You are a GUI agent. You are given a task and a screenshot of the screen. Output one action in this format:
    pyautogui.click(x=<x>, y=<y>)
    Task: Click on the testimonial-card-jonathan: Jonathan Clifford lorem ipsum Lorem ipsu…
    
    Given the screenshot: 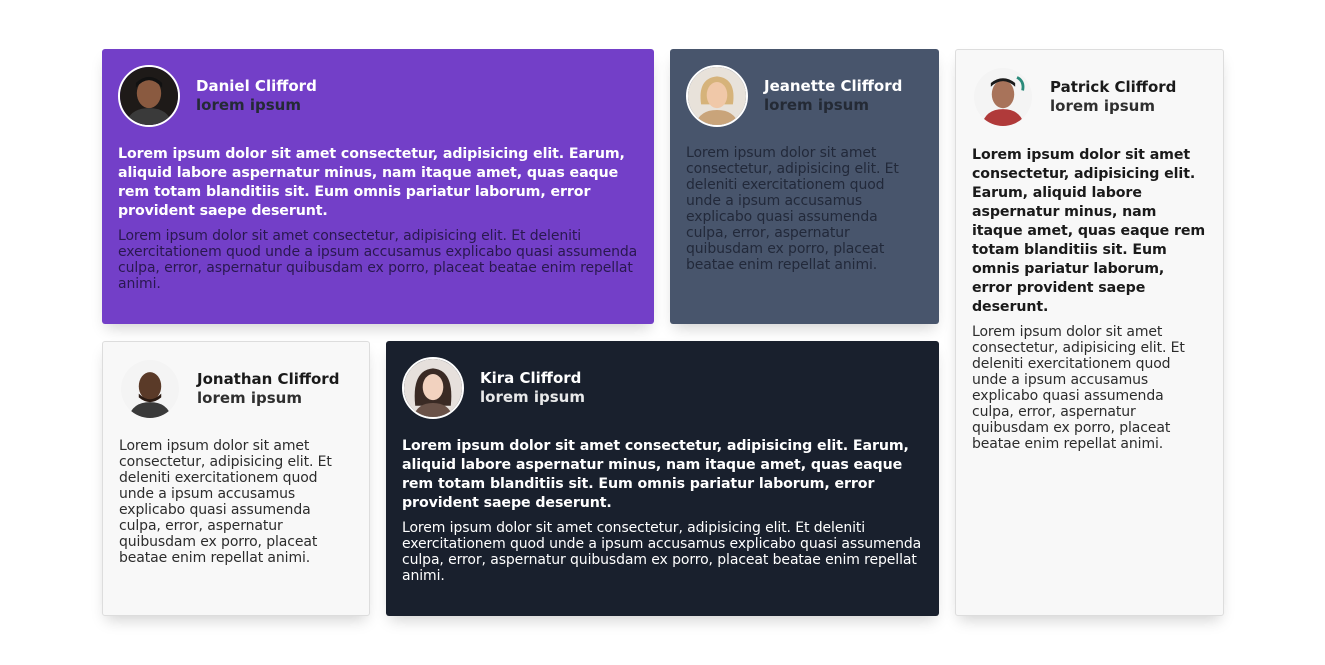 What is the action you would take?
    pyautogui.click(x=236, y=478)
    